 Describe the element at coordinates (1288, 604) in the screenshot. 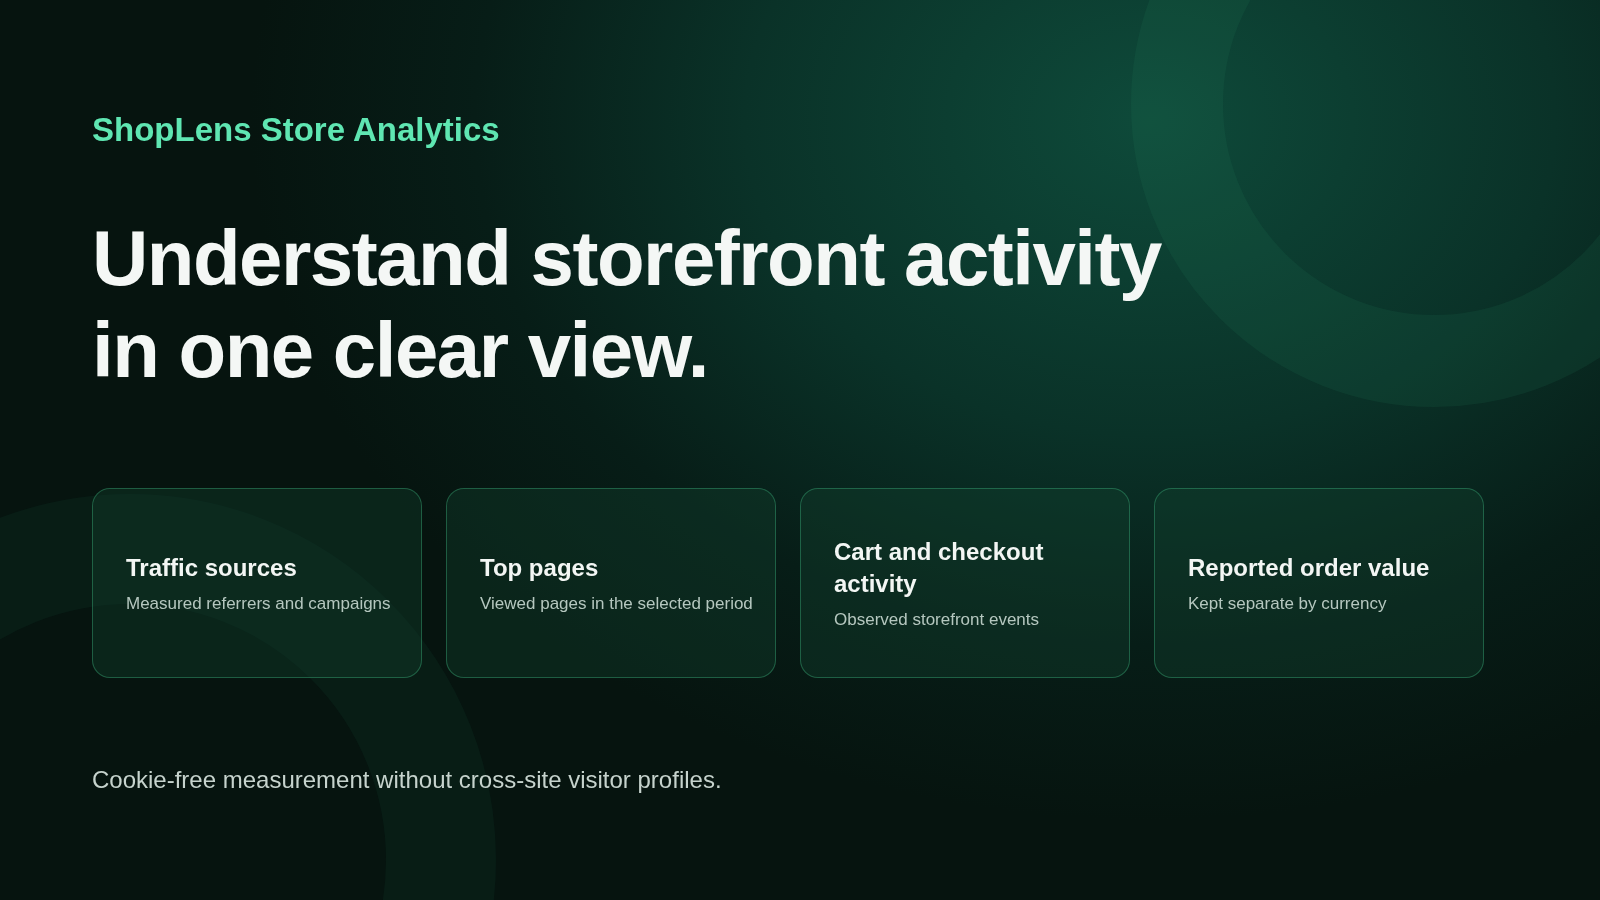

I see `card-description: Kept separate by currency` at that location.